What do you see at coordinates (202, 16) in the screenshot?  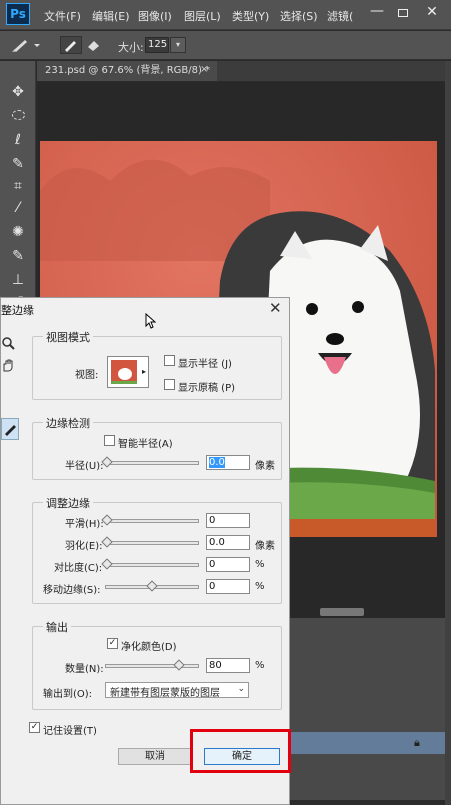 I see `menu-layer: 图层(L)` at bounding box center [202, 16].